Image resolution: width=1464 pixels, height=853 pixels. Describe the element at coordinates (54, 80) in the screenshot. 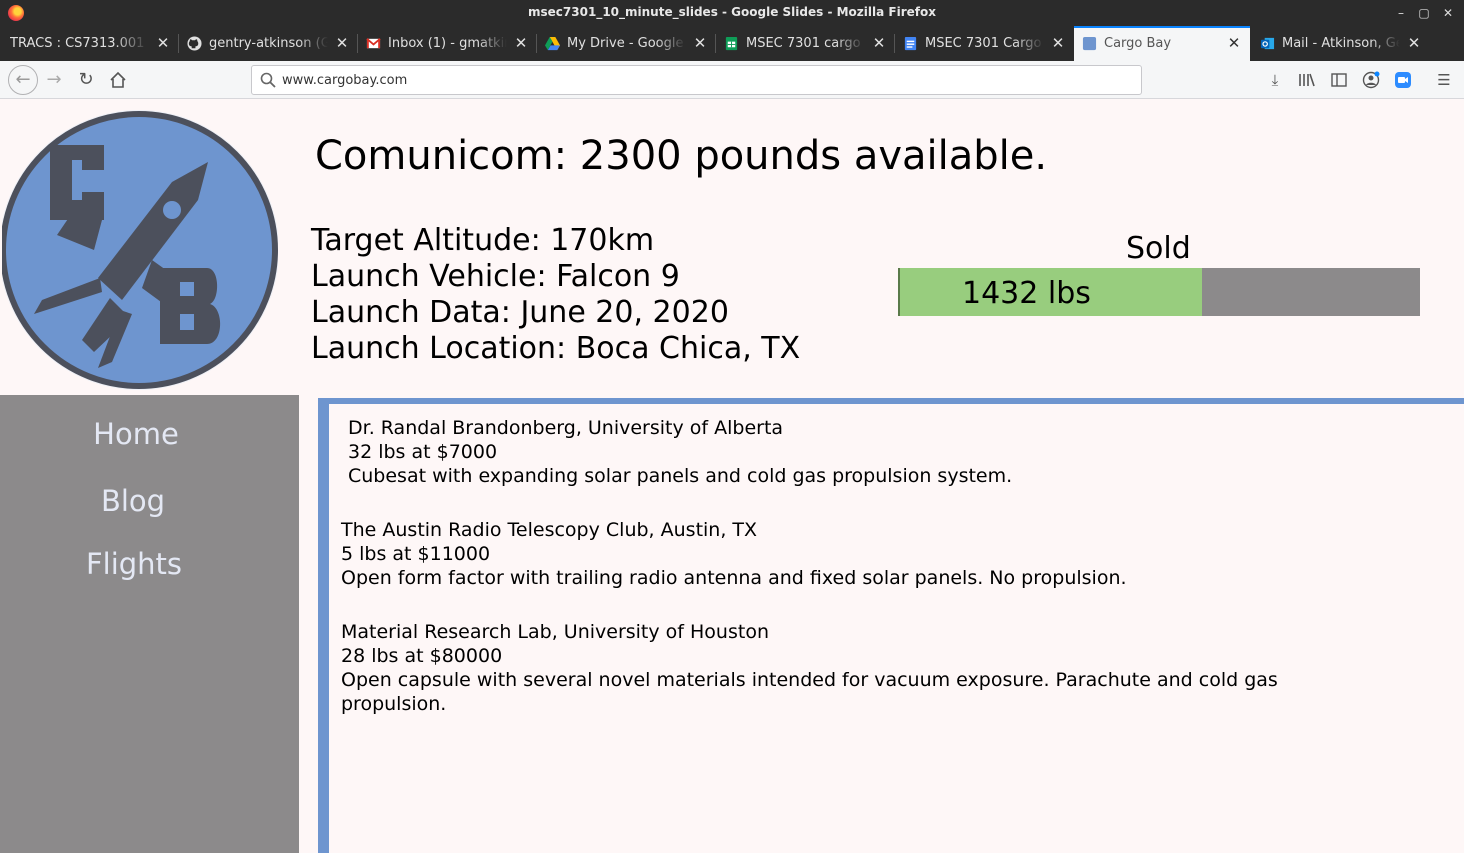

I see `forward-icon: →` at that location.